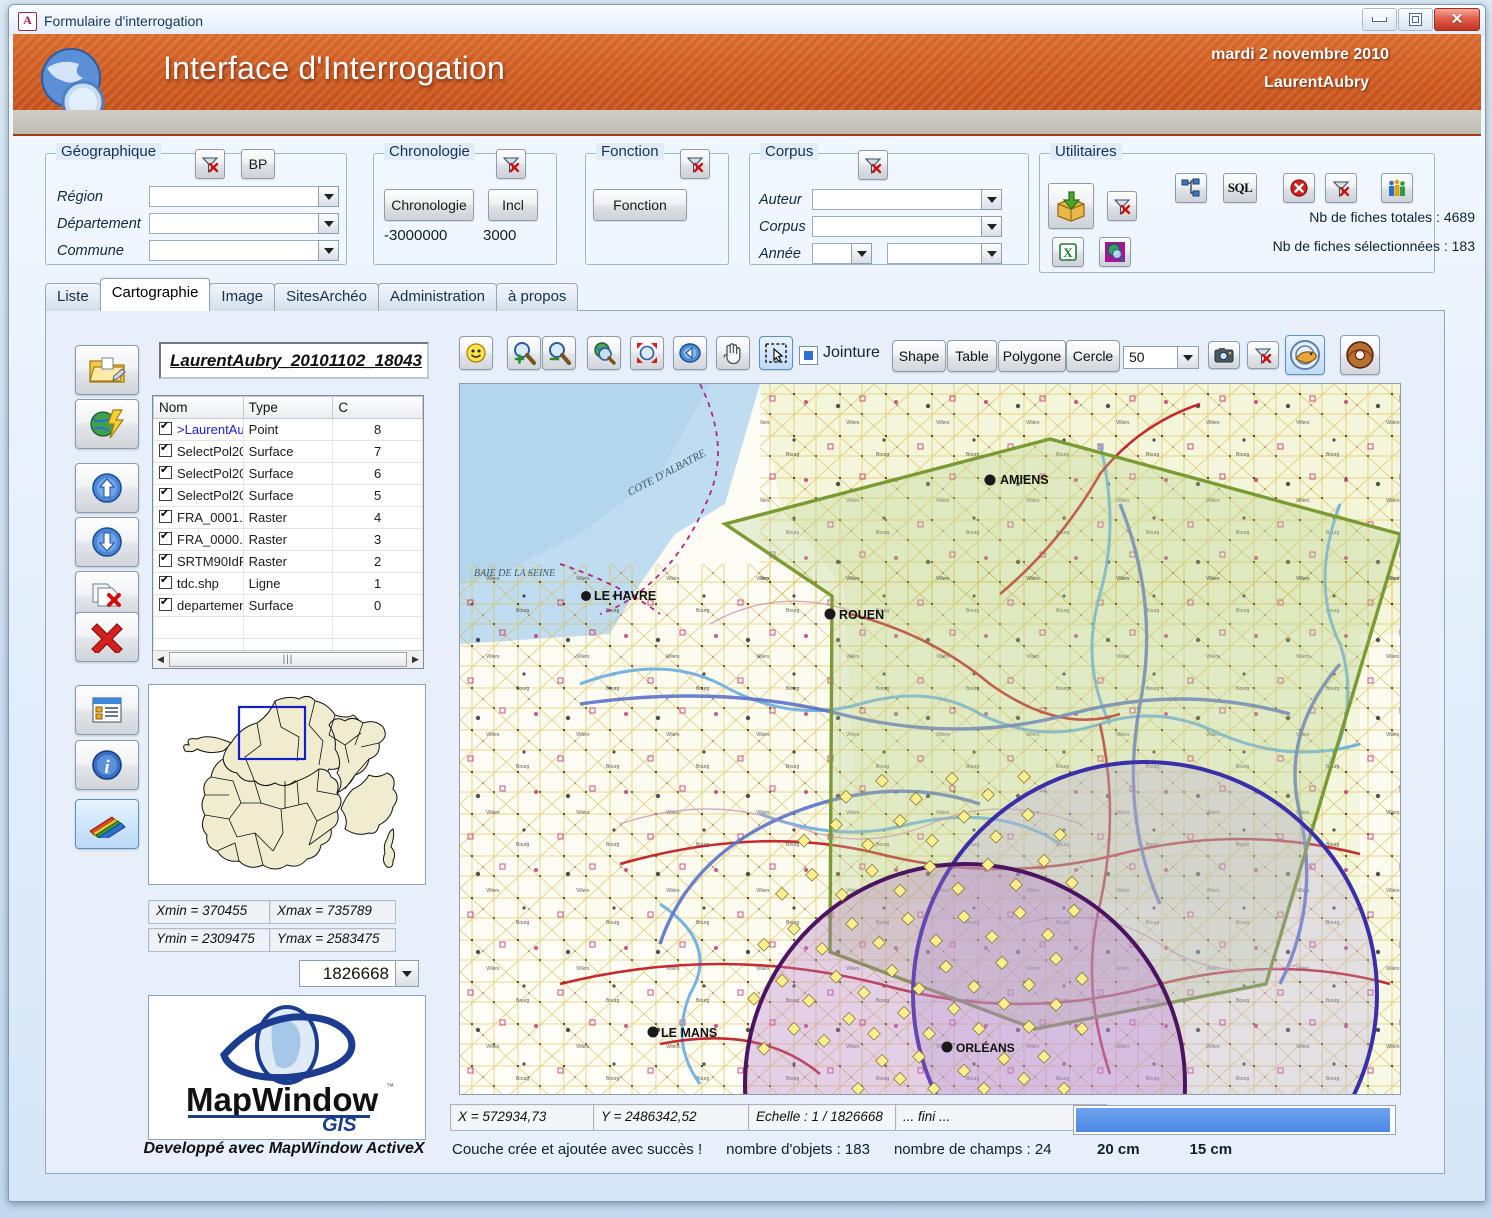 Image resolution: width=1492 pixels, height=1218 pixels. Describe the element at coordinates (107, 710) in the screenshot. I see `layer-properties-button` at that location.